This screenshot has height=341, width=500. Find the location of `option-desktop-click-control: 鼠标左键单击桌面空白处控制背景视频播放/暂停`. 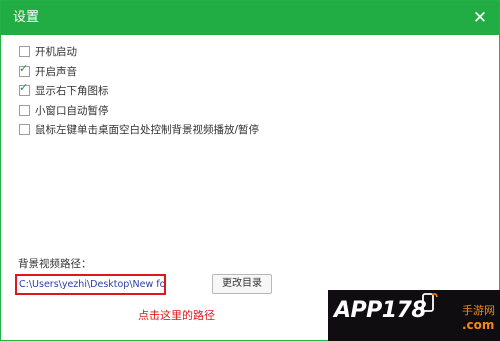

option-desktop-click-control: 鼠标左键单击桌面空白处控制背景视频播放/暂停 is located at coordinates (139, 130).